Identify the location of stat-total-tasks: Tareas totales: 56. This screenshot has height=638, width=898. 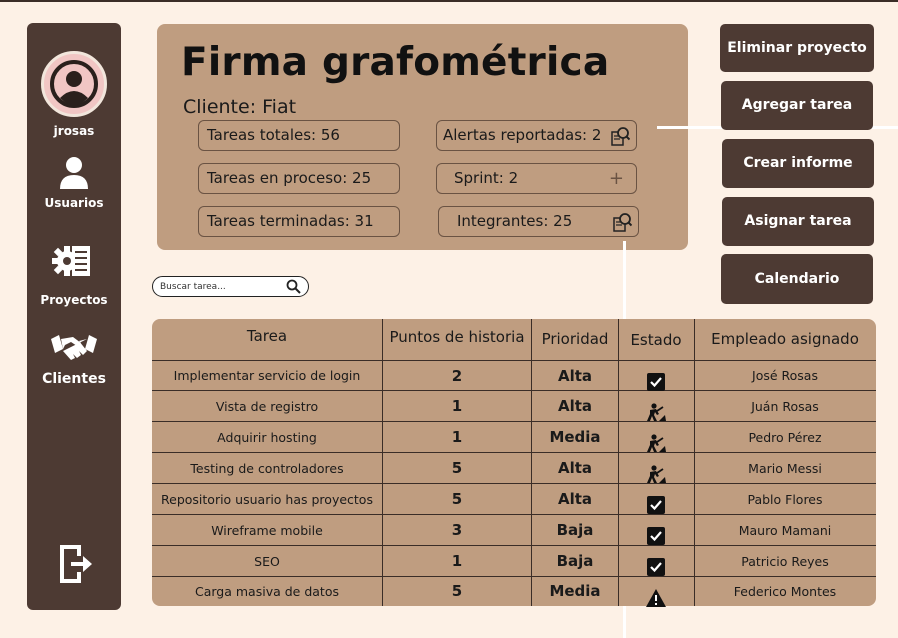
(299, 135).